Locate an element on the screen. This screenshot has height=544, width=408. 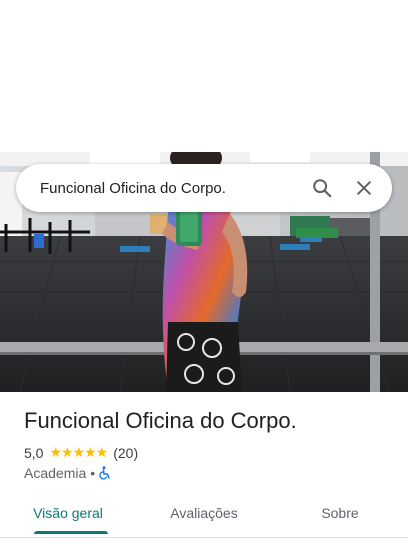
category-row: Academia • is located at coordinates (67, 473).